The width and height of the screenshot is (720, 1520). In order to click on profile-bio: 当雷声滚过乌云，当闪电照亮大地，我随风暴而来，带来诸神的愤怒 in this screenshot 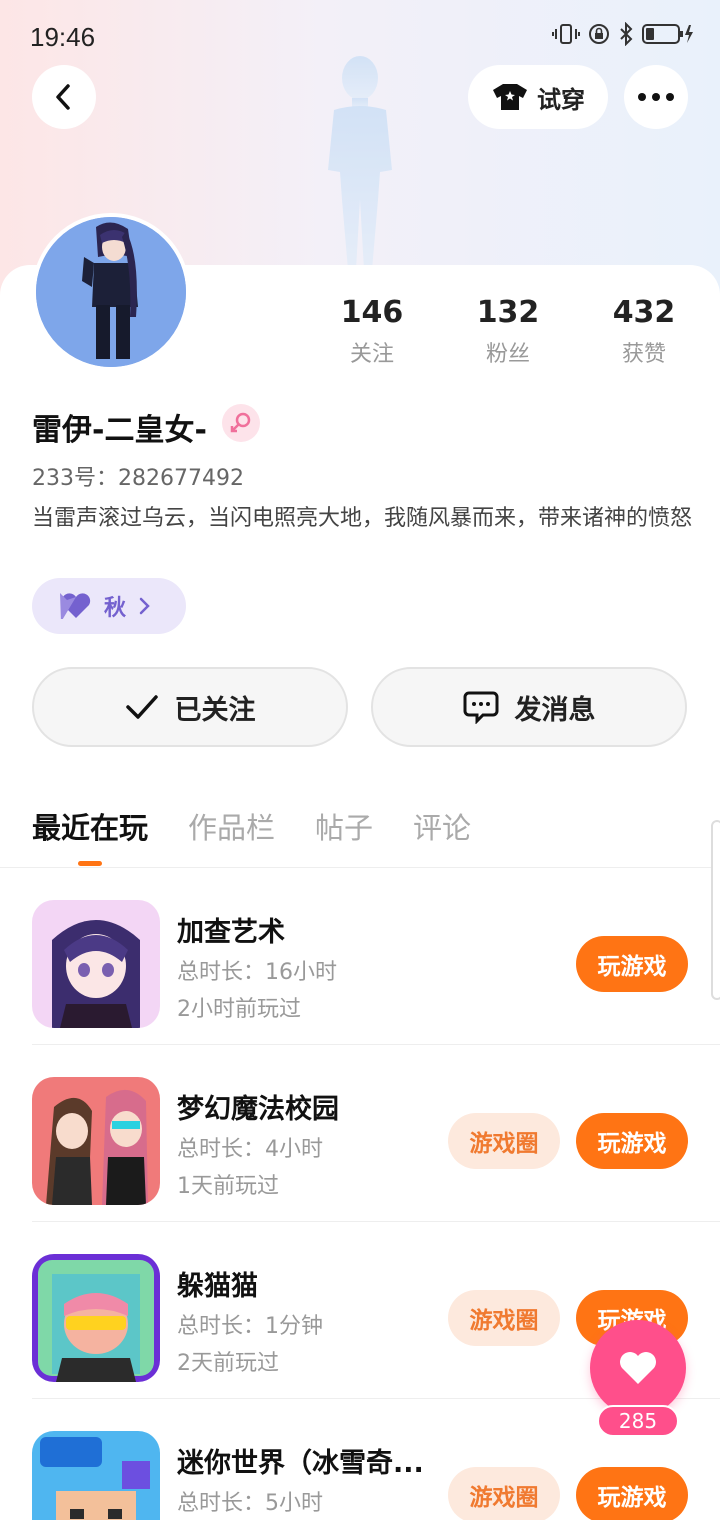, I will do `click(362, 518)`.